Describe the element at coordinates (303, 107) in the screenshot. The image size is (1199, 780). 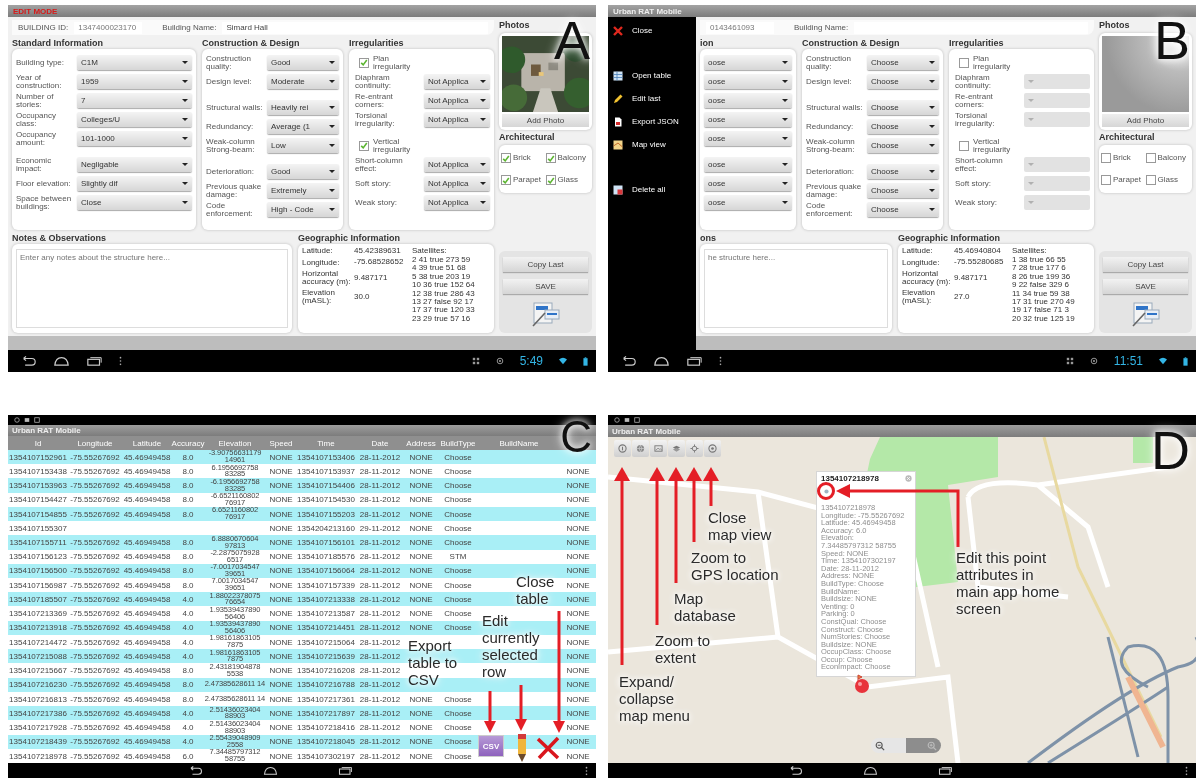
I see `dropdown: Heavily rei` at that location.